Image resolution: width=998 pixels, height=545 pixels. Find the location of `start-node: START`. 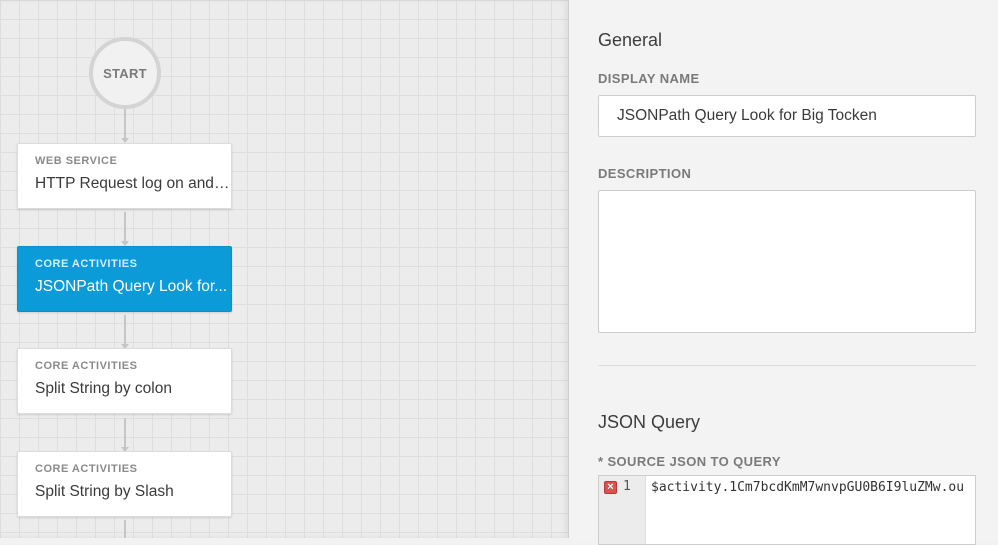

start-node: START is located at coordinates (125, 73).